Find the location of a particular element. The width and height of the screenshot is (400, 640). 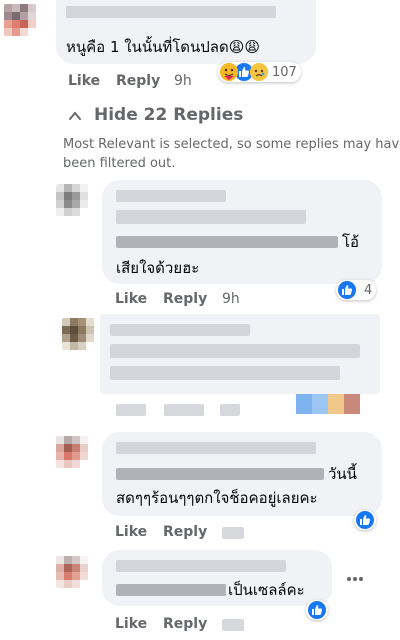

reaction-summary: 107 is located at coordinates (259, 72).